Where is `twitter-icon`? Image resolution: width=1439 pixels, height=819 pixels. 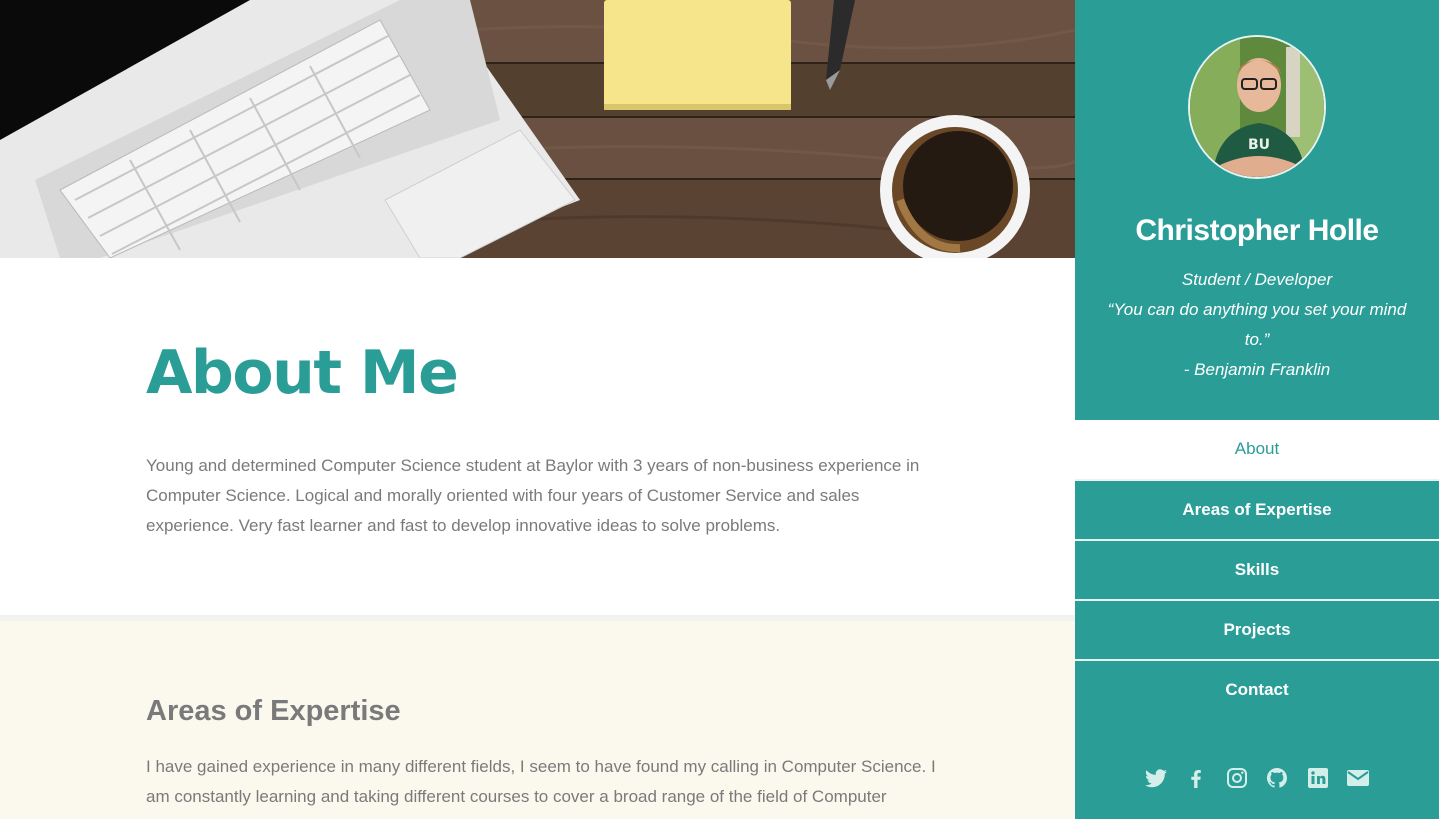 twitter-icon is located at coordinates (1156, 778).